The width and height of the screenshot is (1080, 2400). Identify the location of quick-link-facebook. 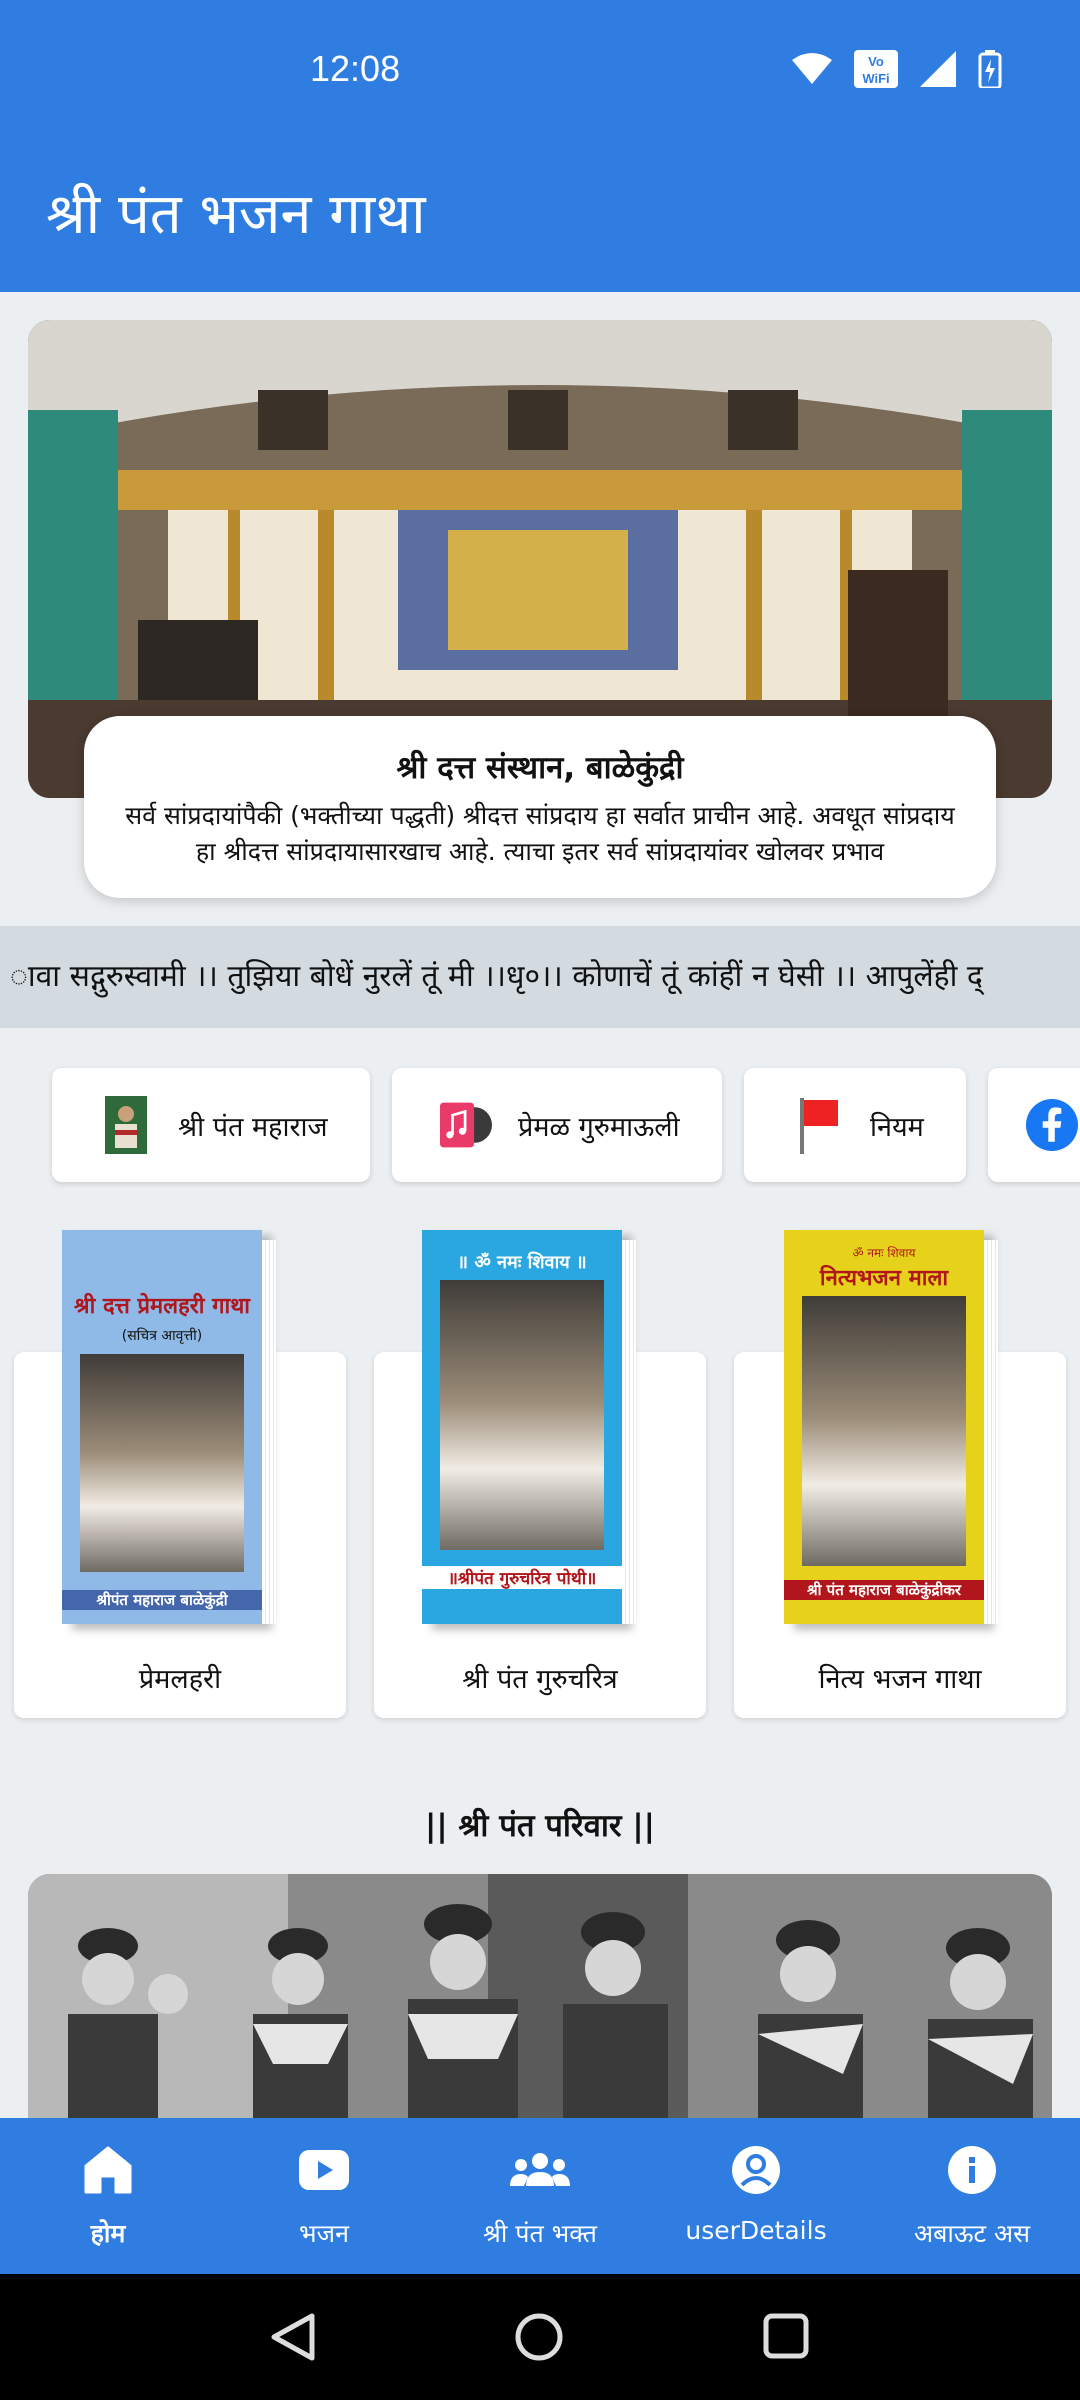
(1034, 1125).